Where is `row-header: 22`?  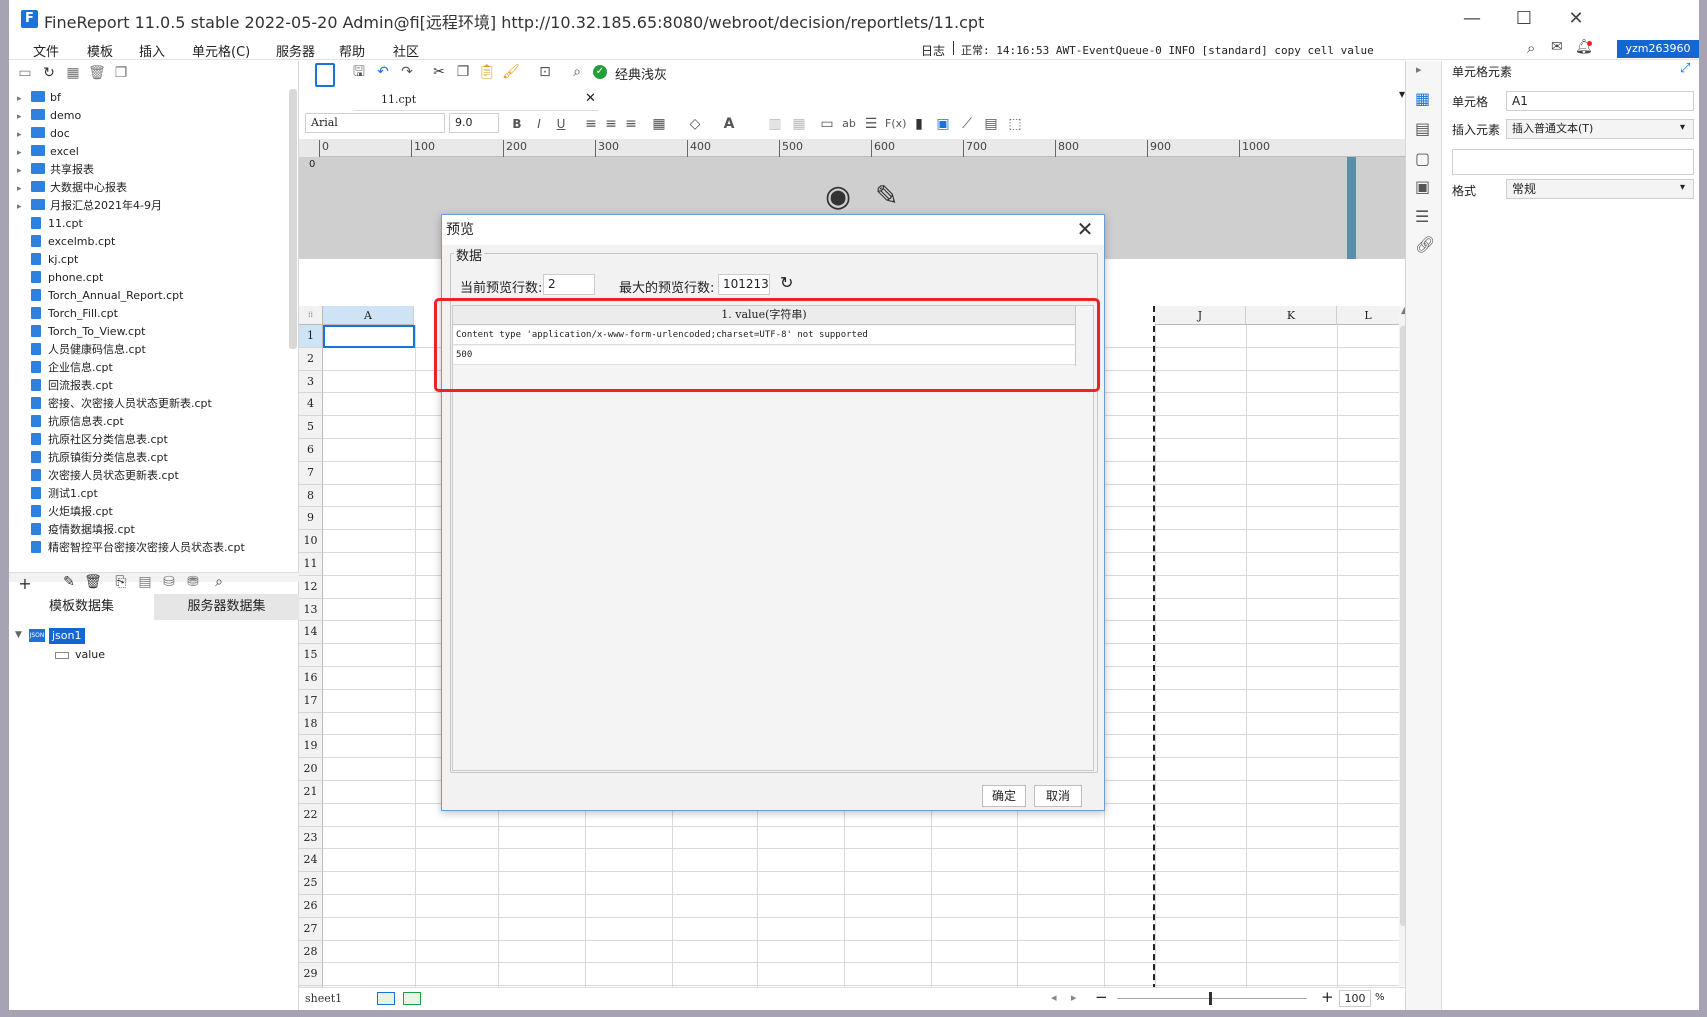
row-header: 22 is located at coordinates (311, 815).